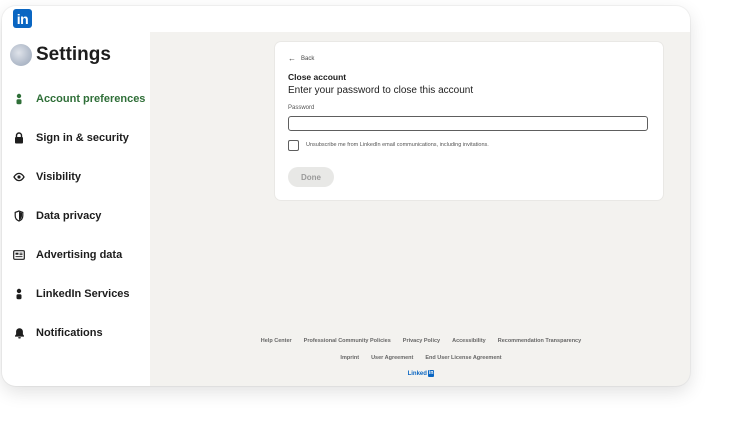  I want to click on lock-icon, so click(19, 138).